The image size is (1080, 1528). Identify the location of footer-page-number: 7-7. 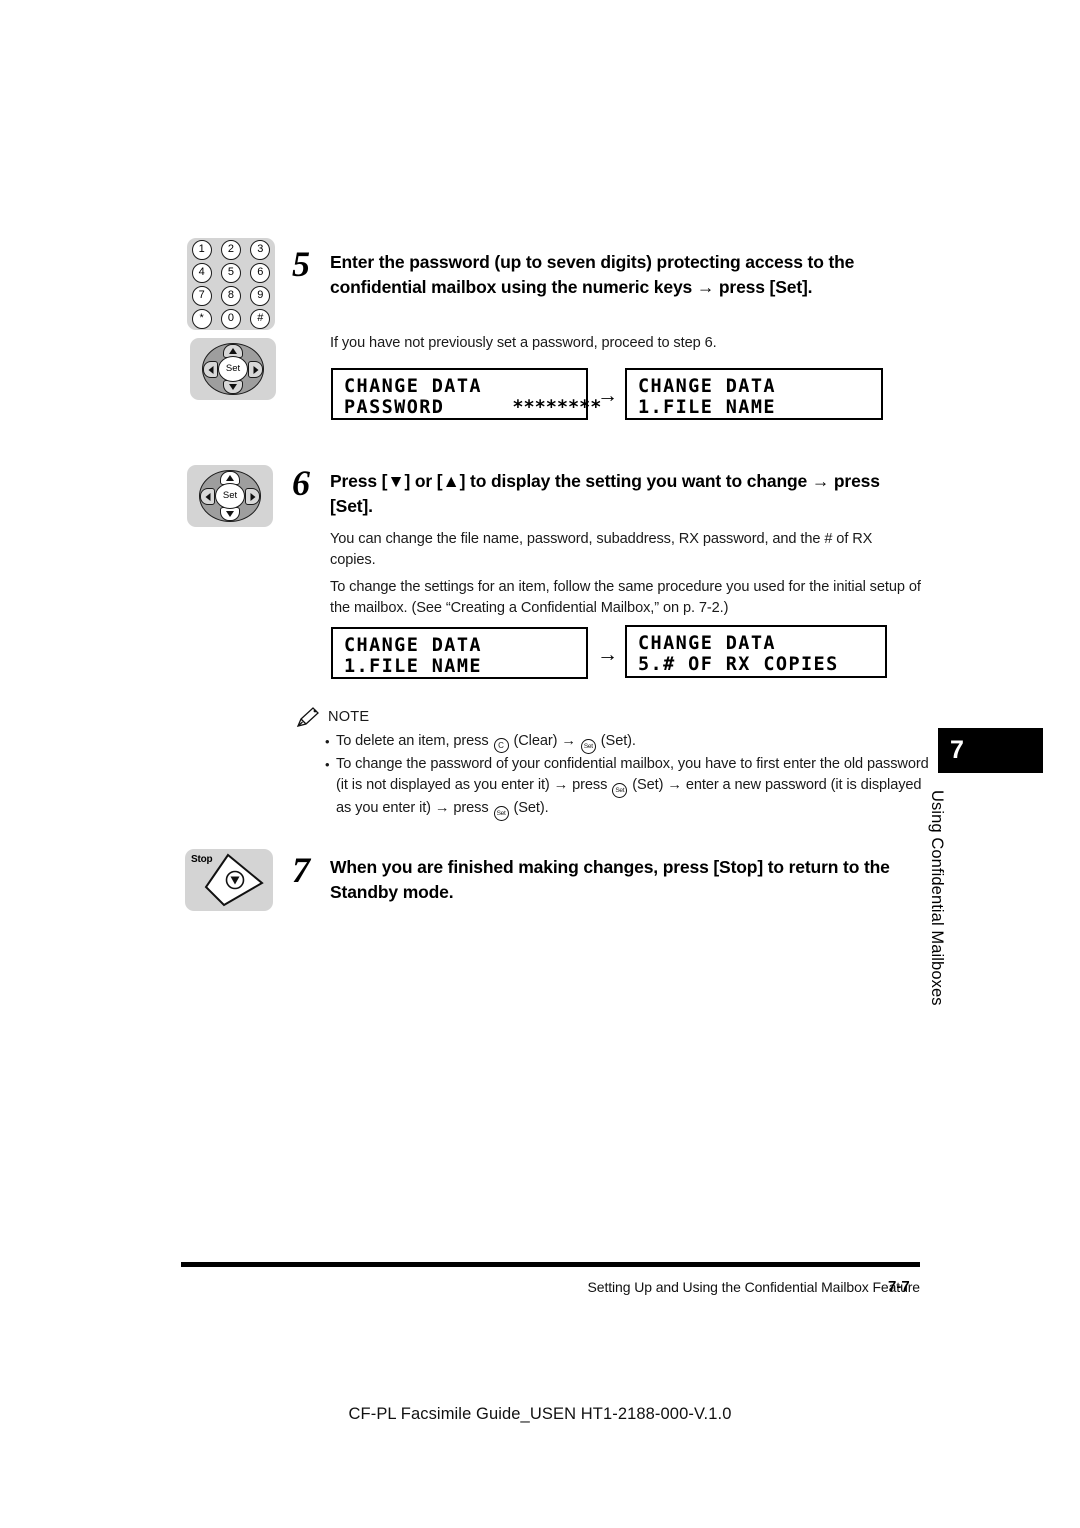
(899, 1286).